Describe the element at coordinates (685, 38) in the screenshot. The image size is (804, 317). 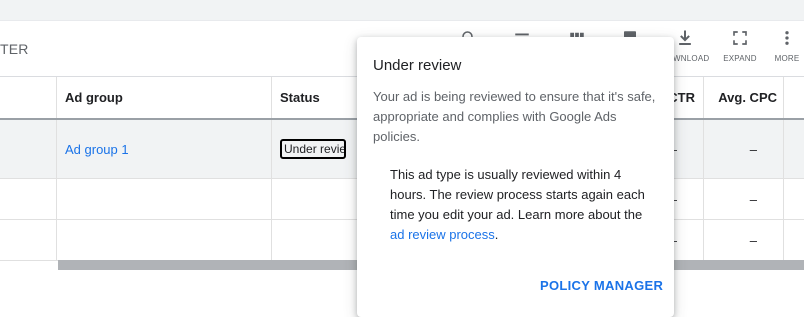
I see `download-icon` at that location.